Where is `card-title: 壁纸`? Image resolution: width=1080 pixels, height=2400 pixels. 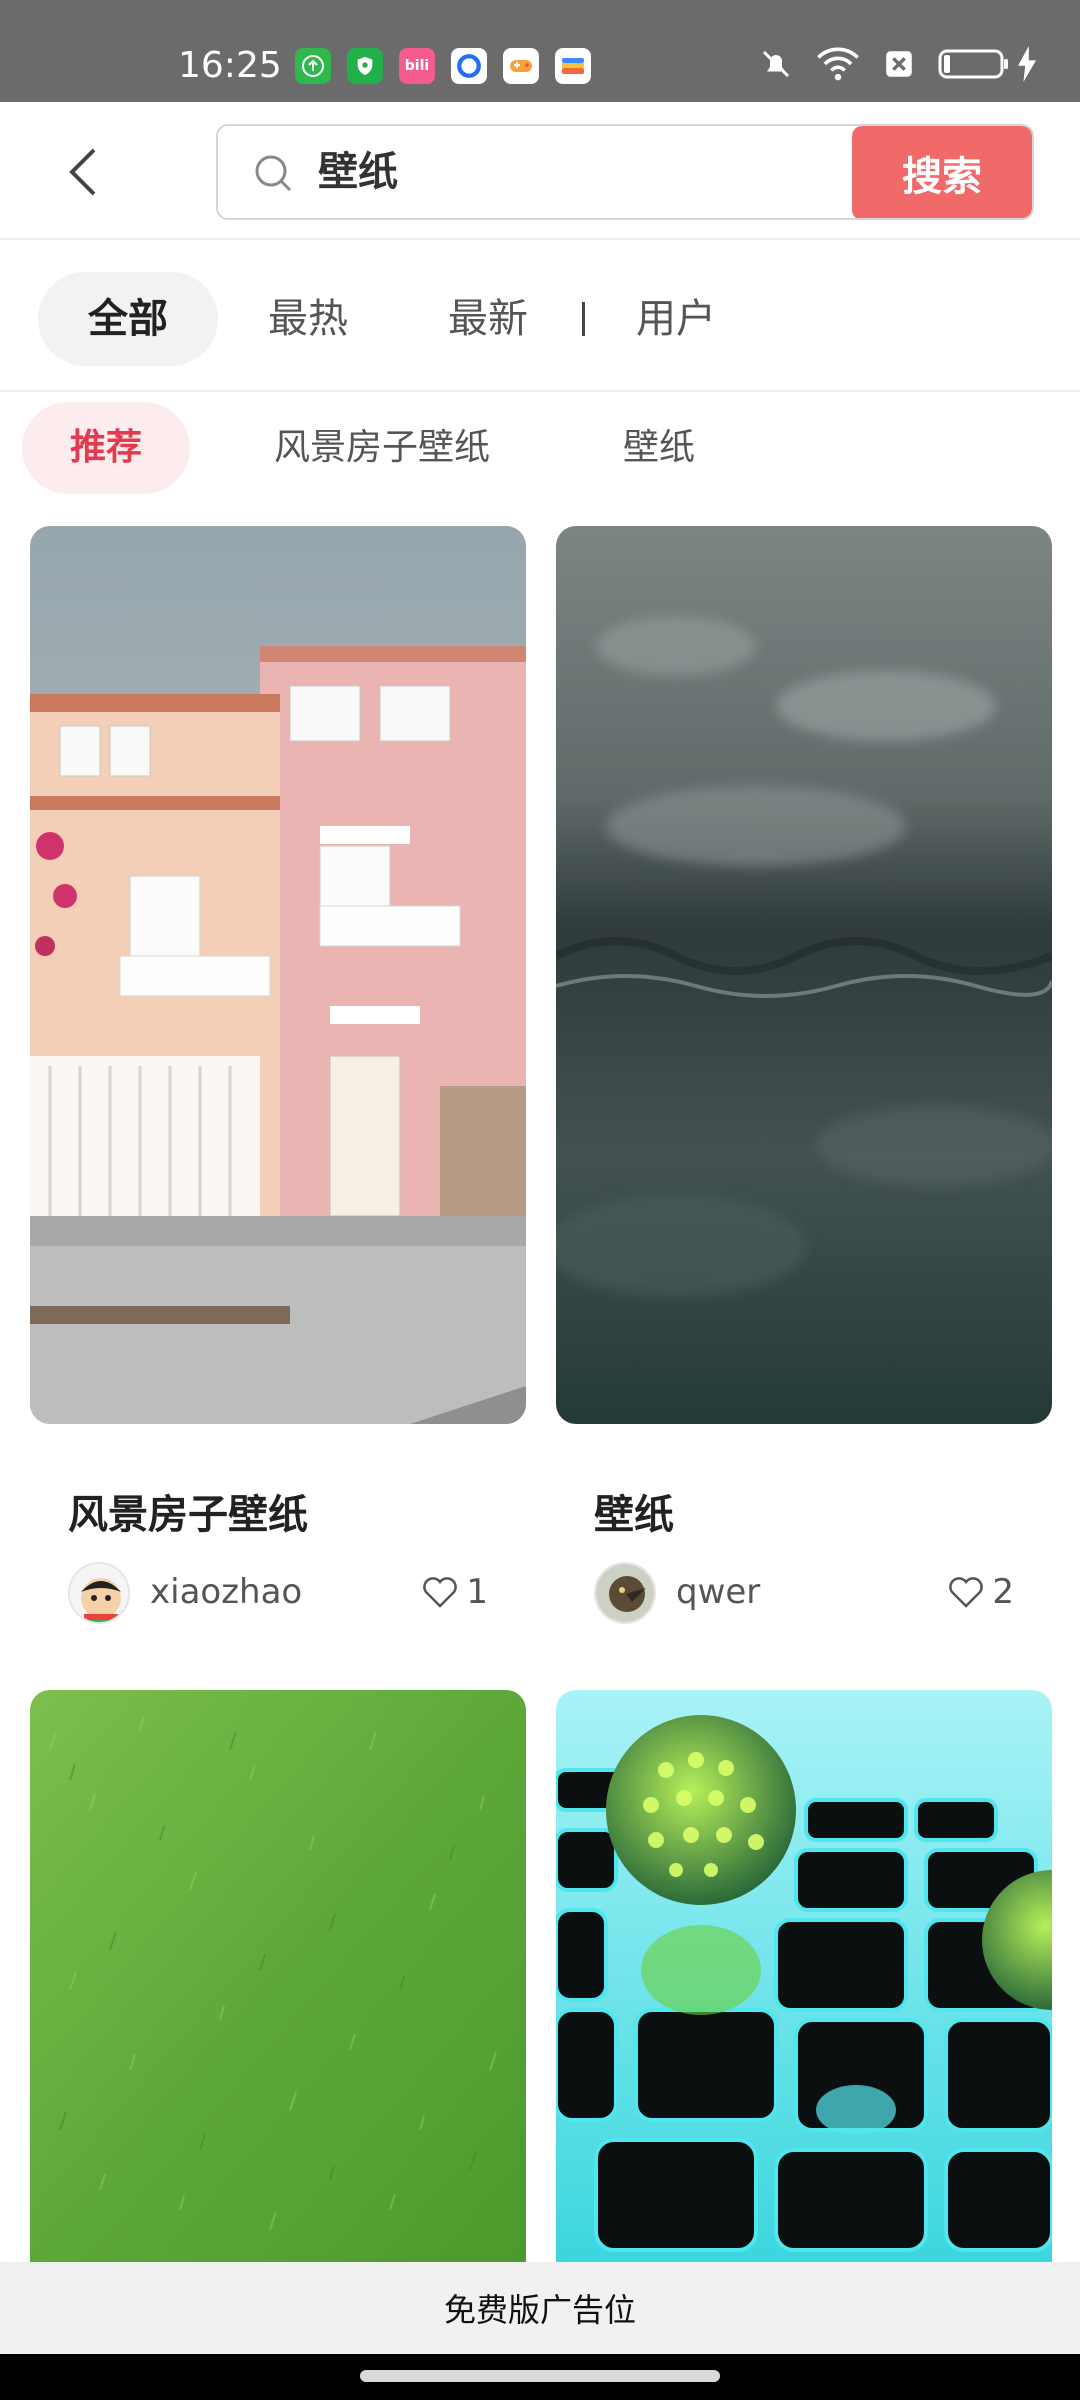 card-title: 壁纸 is located at coordinates (634, 1511).